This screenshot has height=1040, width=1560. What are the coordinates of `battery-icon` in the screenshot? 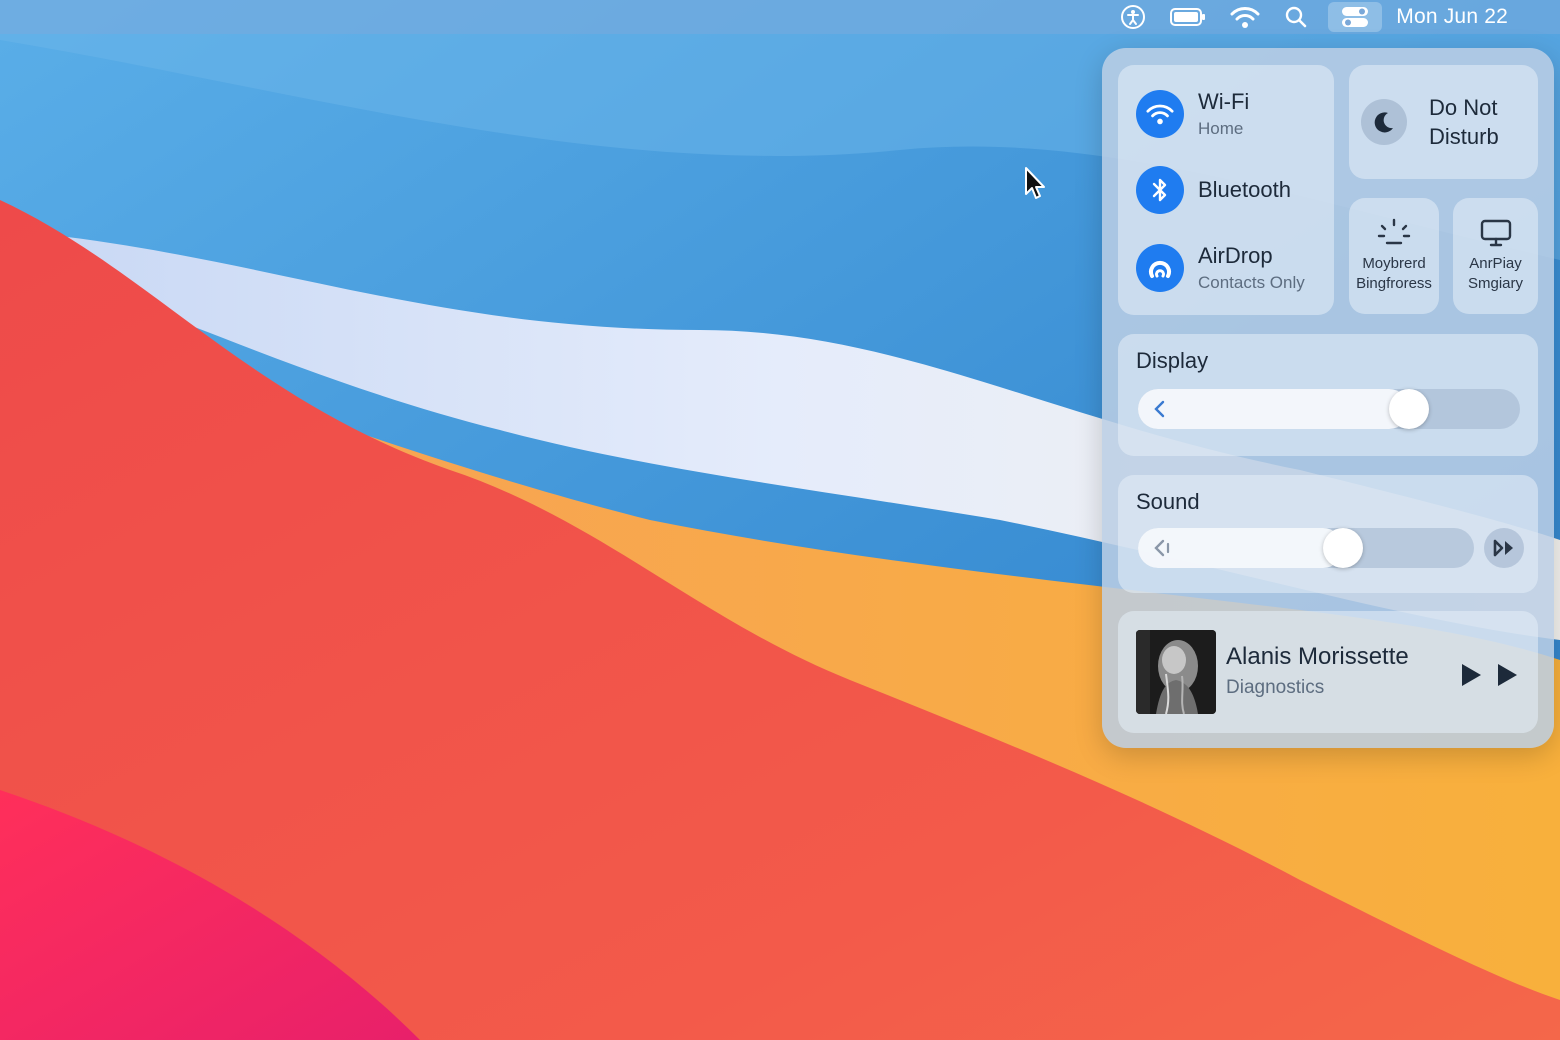 It's located at (1188, 17).